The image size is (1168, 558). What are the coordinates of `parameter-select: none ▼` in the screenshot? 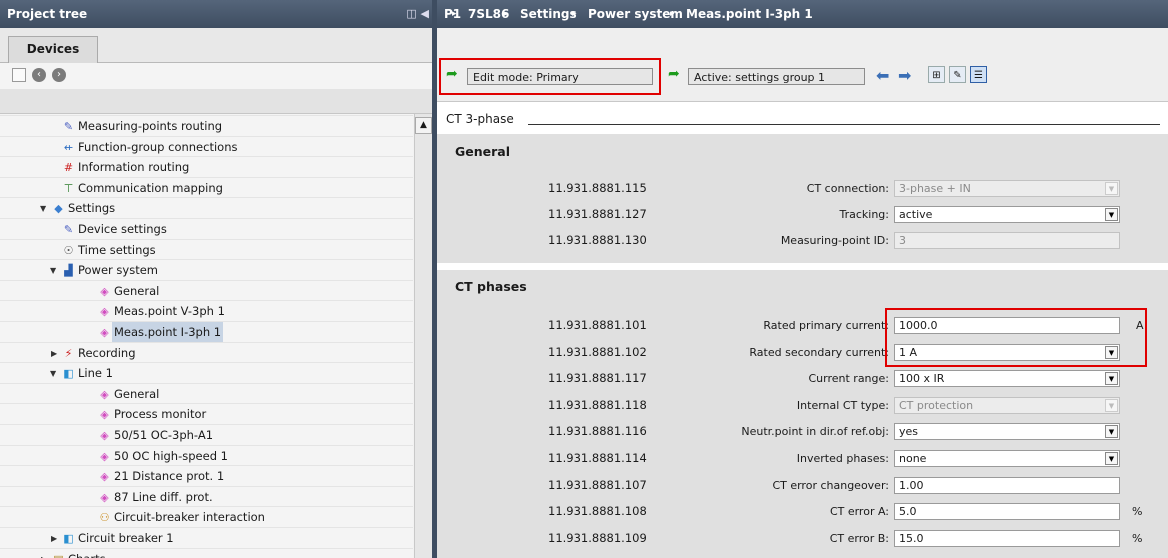 It's located at (1007, 458).